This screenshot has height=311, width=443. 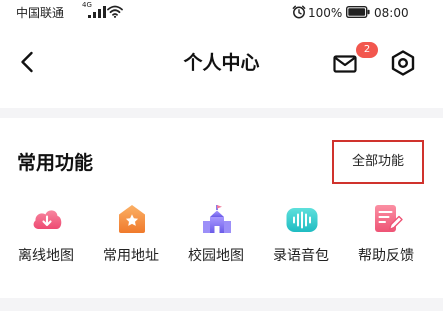 What do you see at coordinates (131, 240) in the screenshot?
I see `feature-common-address: 常用地址` at bounding box center [131, 240].